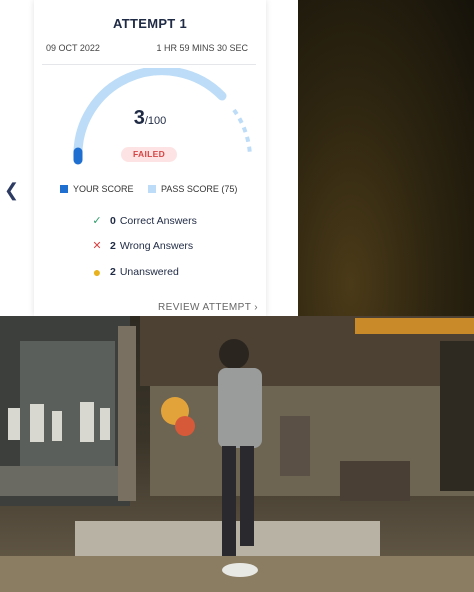  I want to click on attempt-duration: 1 HR 59 MINS 30 SEC, so click(202, 48).